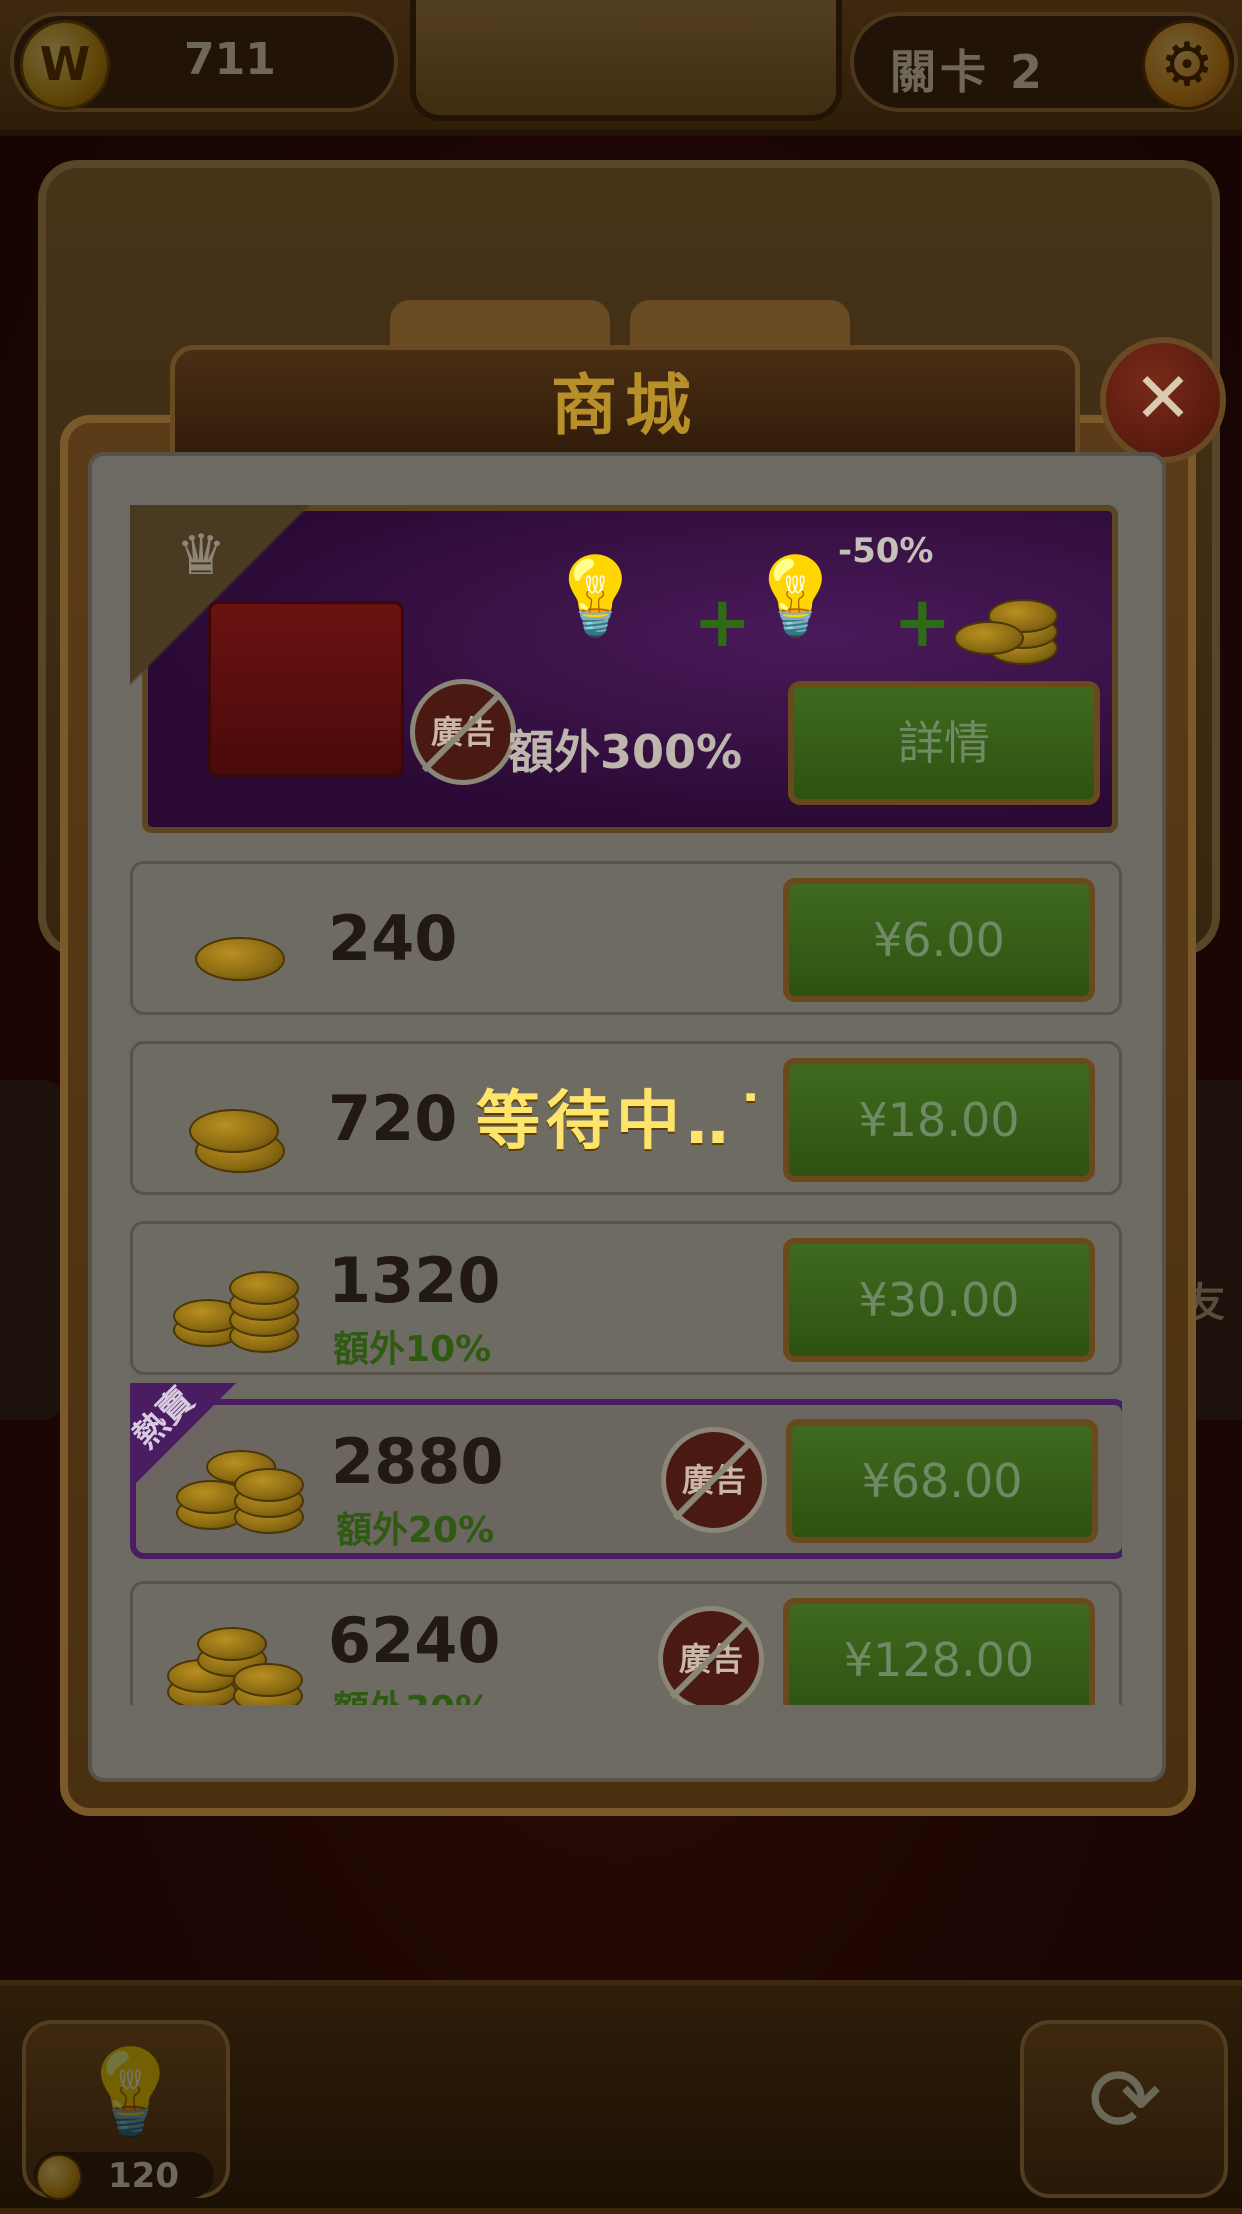  What do you see at coordinates (412, 1349) in the screenshot?
I see `package-bonus: 額外10%` at bounding box center [412, 1349].